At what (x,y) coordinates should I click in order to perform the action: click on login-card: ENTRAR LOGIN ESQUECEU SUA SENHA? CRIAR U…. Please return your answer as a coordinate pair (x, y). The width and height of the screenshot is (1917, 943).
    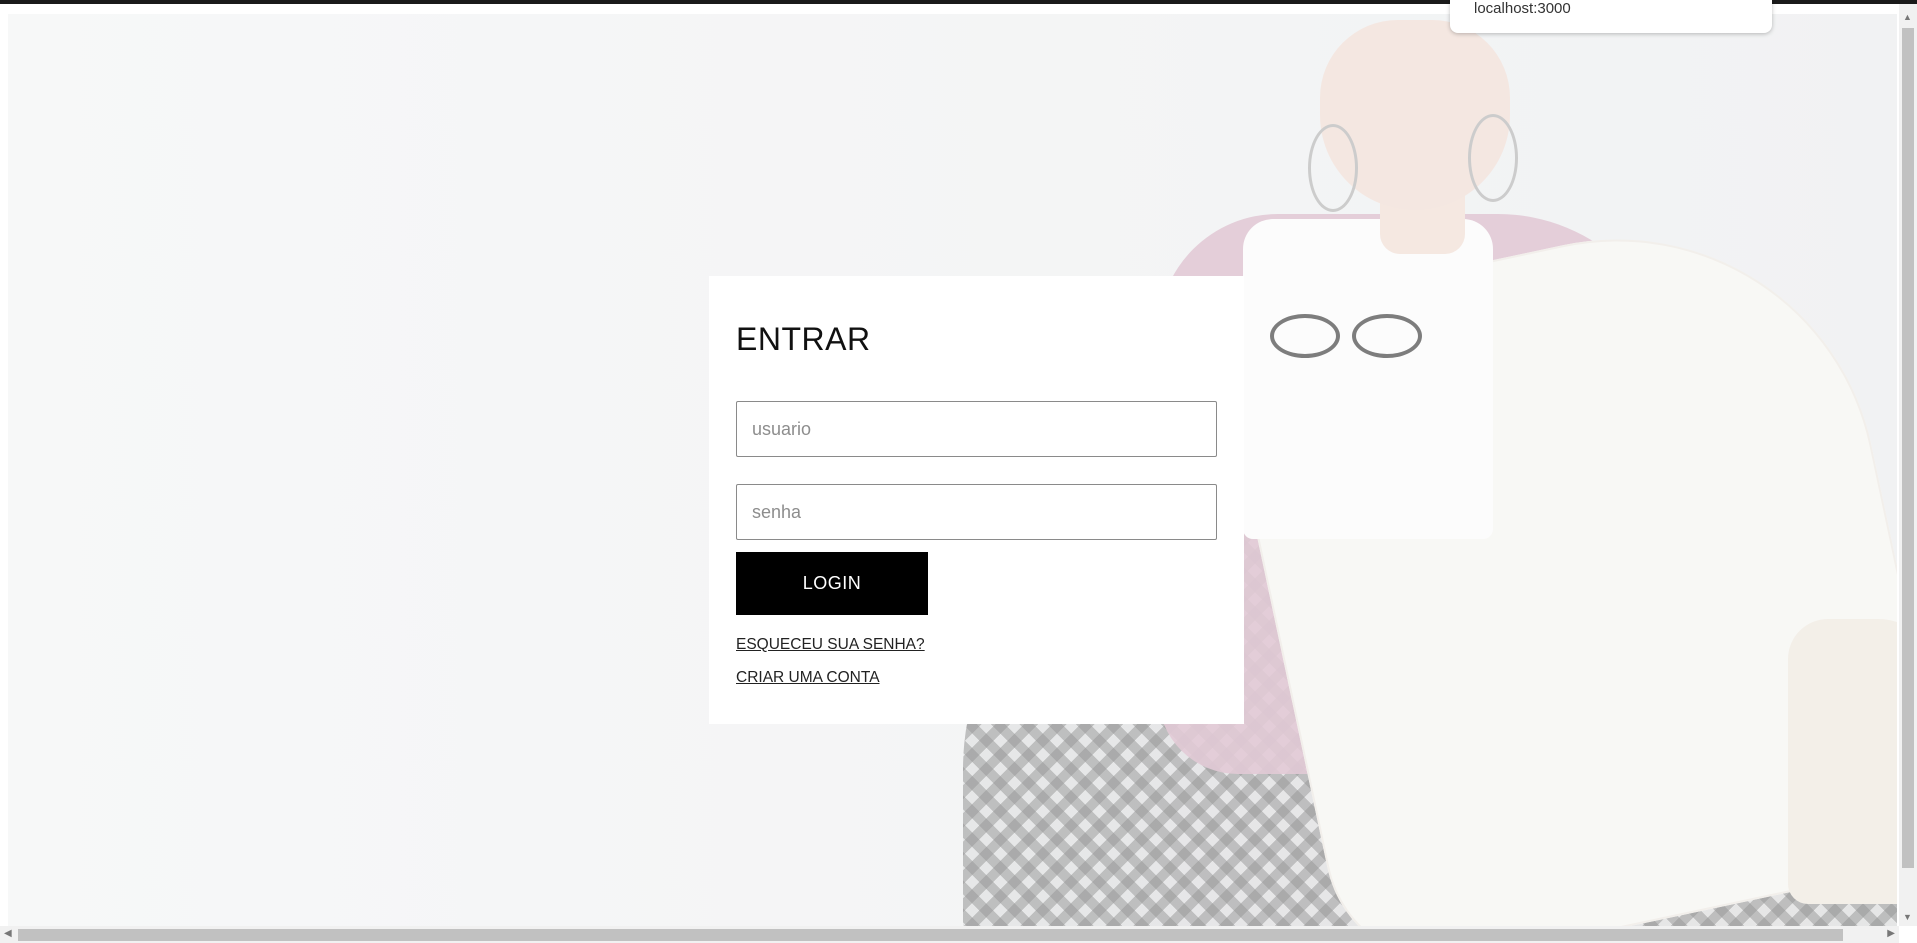
    Looking at the image, I should click on (976, 500).